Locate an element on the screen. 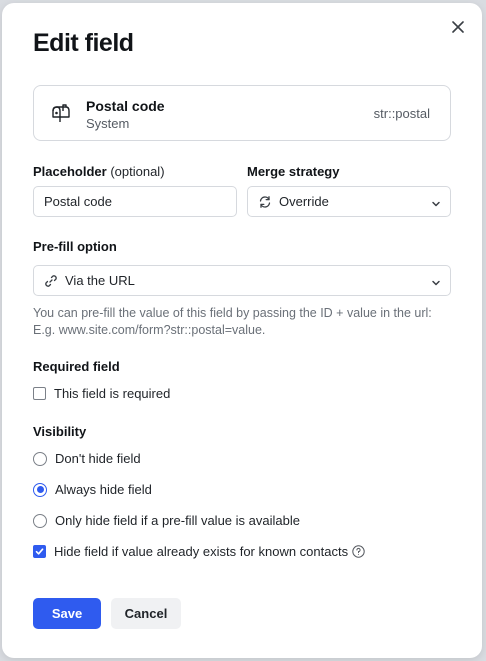 The image size is (486, 661). placeholder-label: Placeholder (optional) is located at coordinates (99, 171).